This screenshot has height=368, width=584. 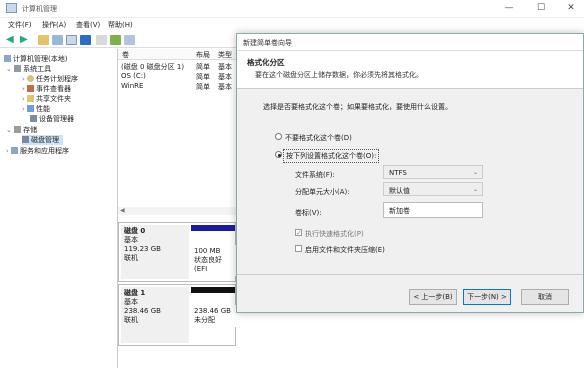 I want to click on folder-icon, so click(x=31, y=98).